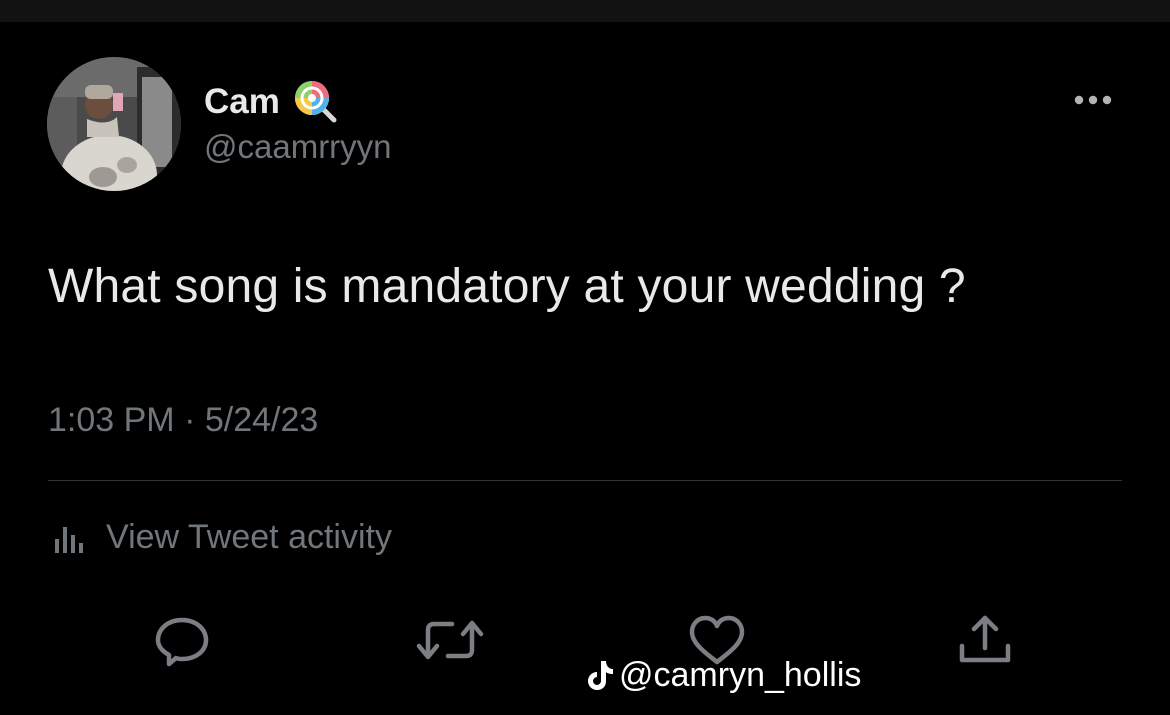 The width and height of the screenshot is (1170, 715). I want to click on tweet-timestamp: 1:03 PM · 5/24/23, so click(183, 420).